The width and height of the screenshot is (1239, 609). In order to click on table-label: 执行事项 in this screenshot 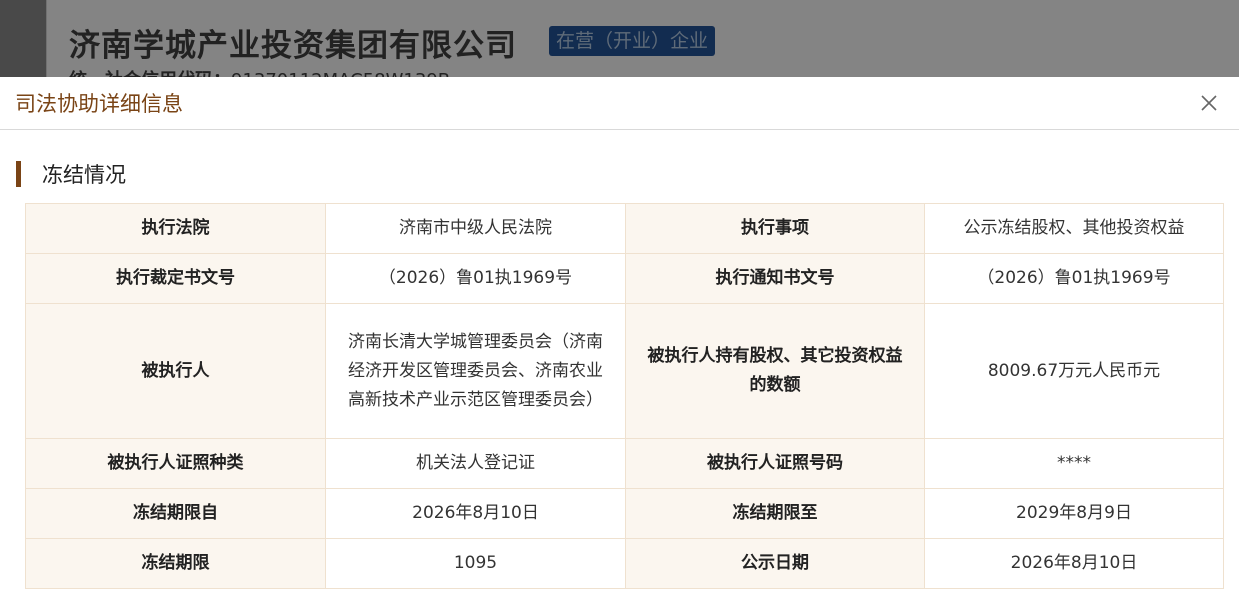, I will do `click(775, 228)`.